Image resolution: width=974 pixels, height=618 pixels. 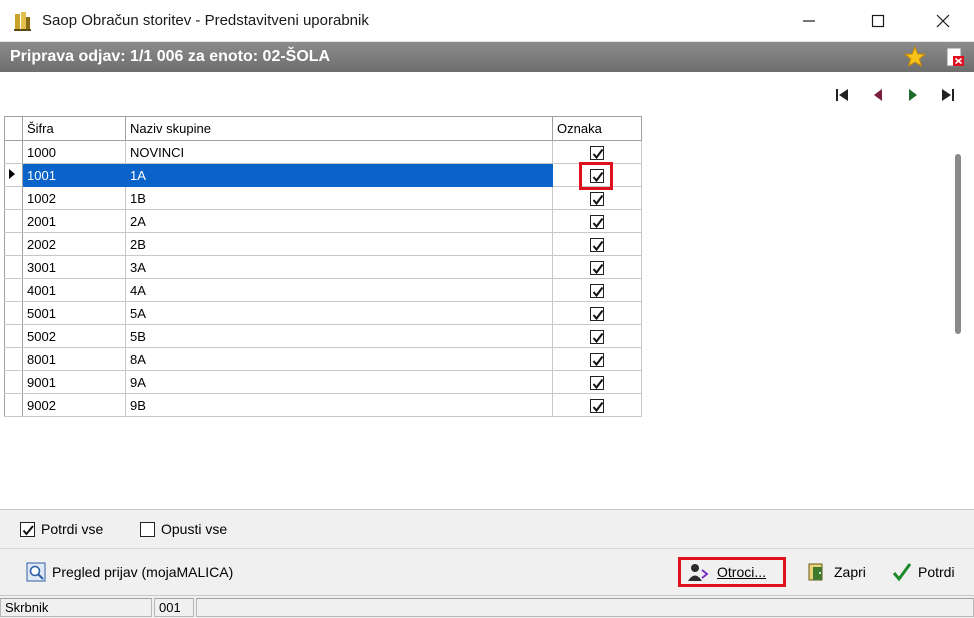 I want to click on opusti-vse-option: Opusti vse, so click(x=183, y=529).